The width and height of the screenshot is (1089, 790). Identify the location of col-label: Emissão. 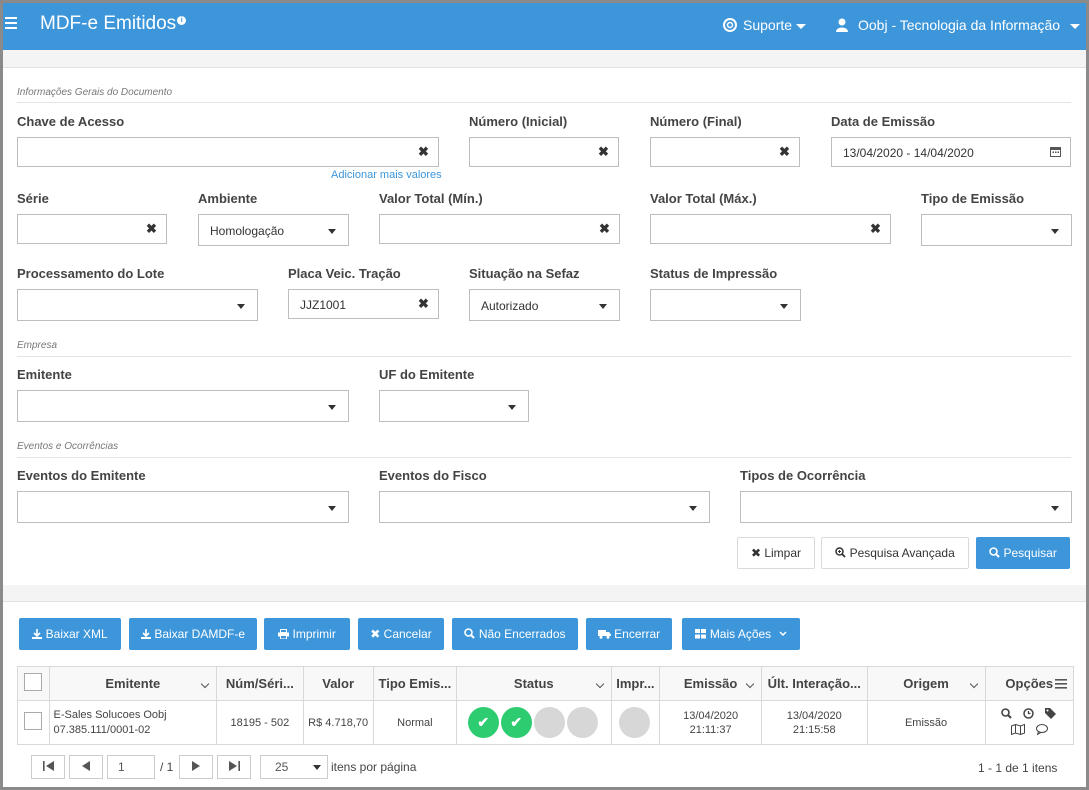
(710, 683).